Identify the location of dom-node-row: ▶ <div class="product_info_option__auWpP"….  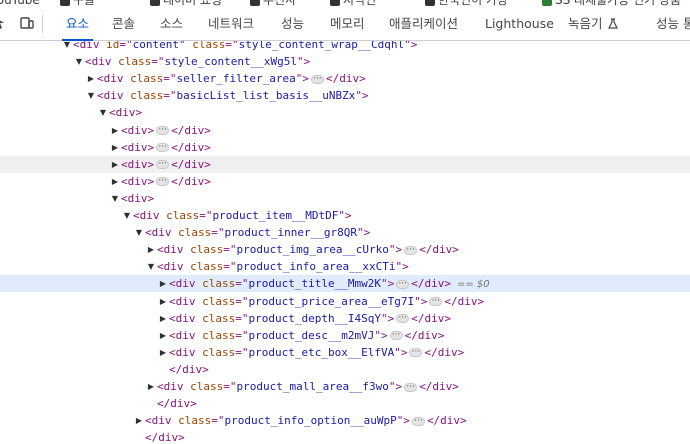
(345, 420).